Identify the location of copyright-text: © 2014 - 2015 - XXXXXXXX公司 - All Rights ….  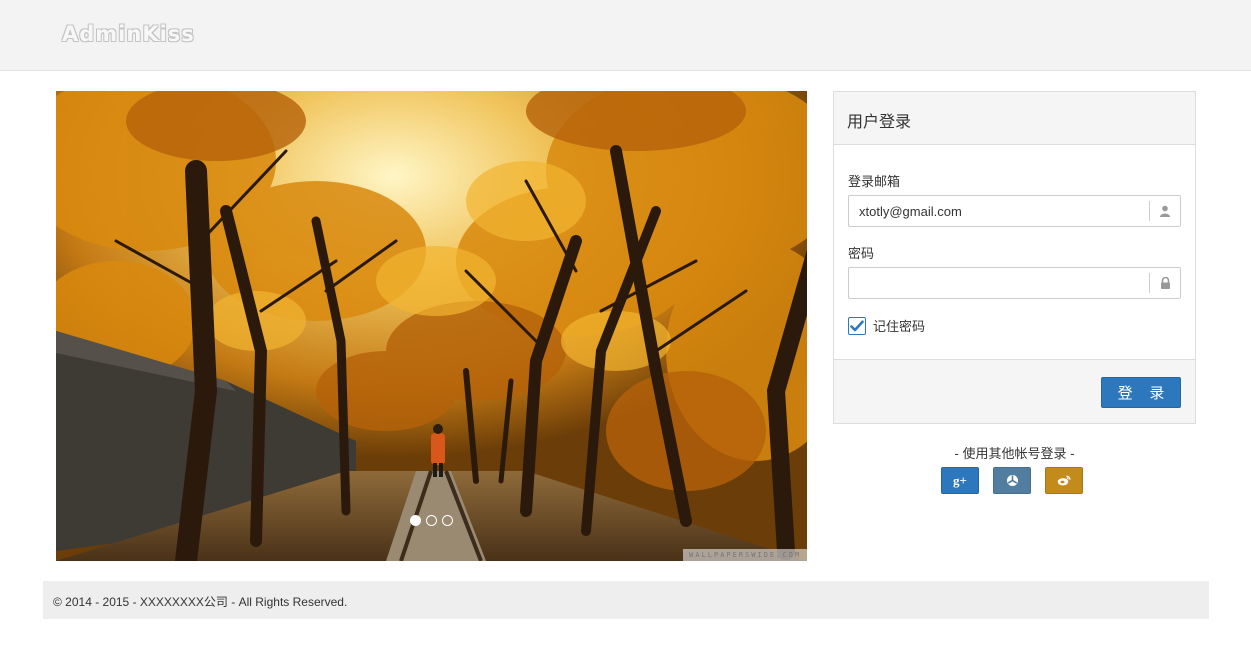
(200, 602).